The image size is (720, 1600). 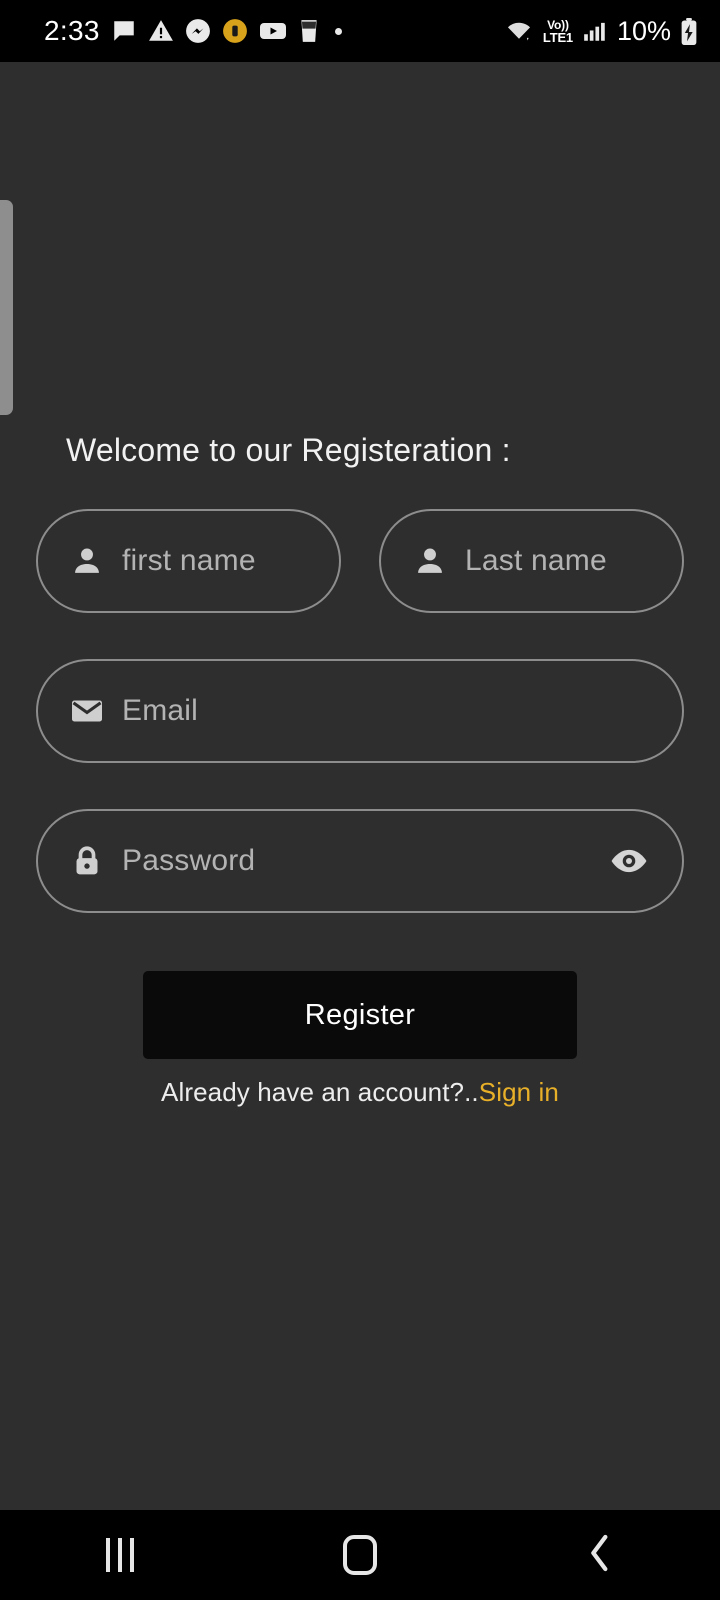 I want to click on volte-indicator: Vo)) LTE1, so click(x=558, y=31).